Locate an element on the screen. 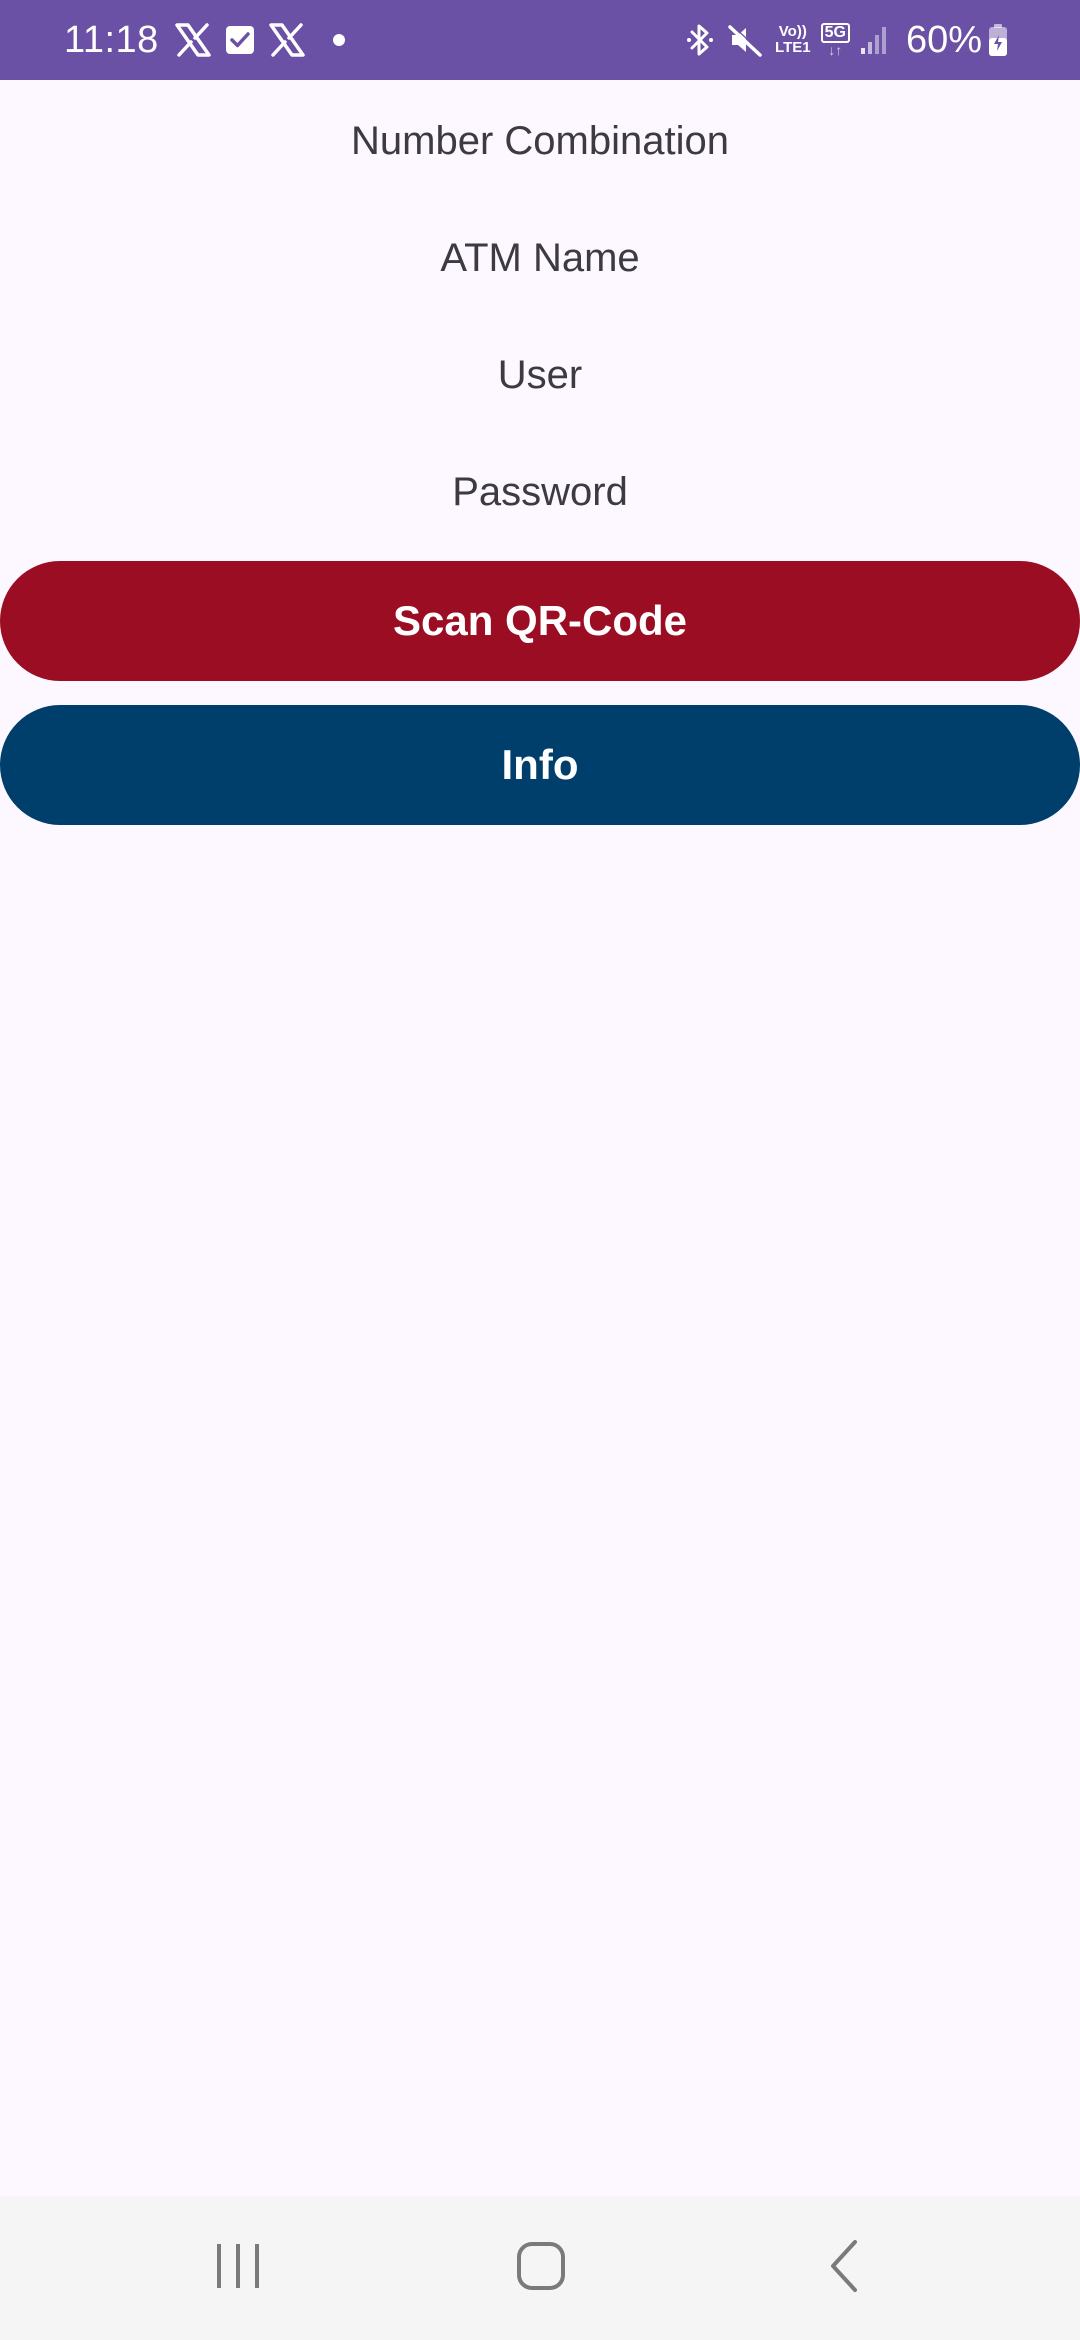 This screenshot has width=1080, height=2340. recents-icon is located at coordinates (238, 2268).